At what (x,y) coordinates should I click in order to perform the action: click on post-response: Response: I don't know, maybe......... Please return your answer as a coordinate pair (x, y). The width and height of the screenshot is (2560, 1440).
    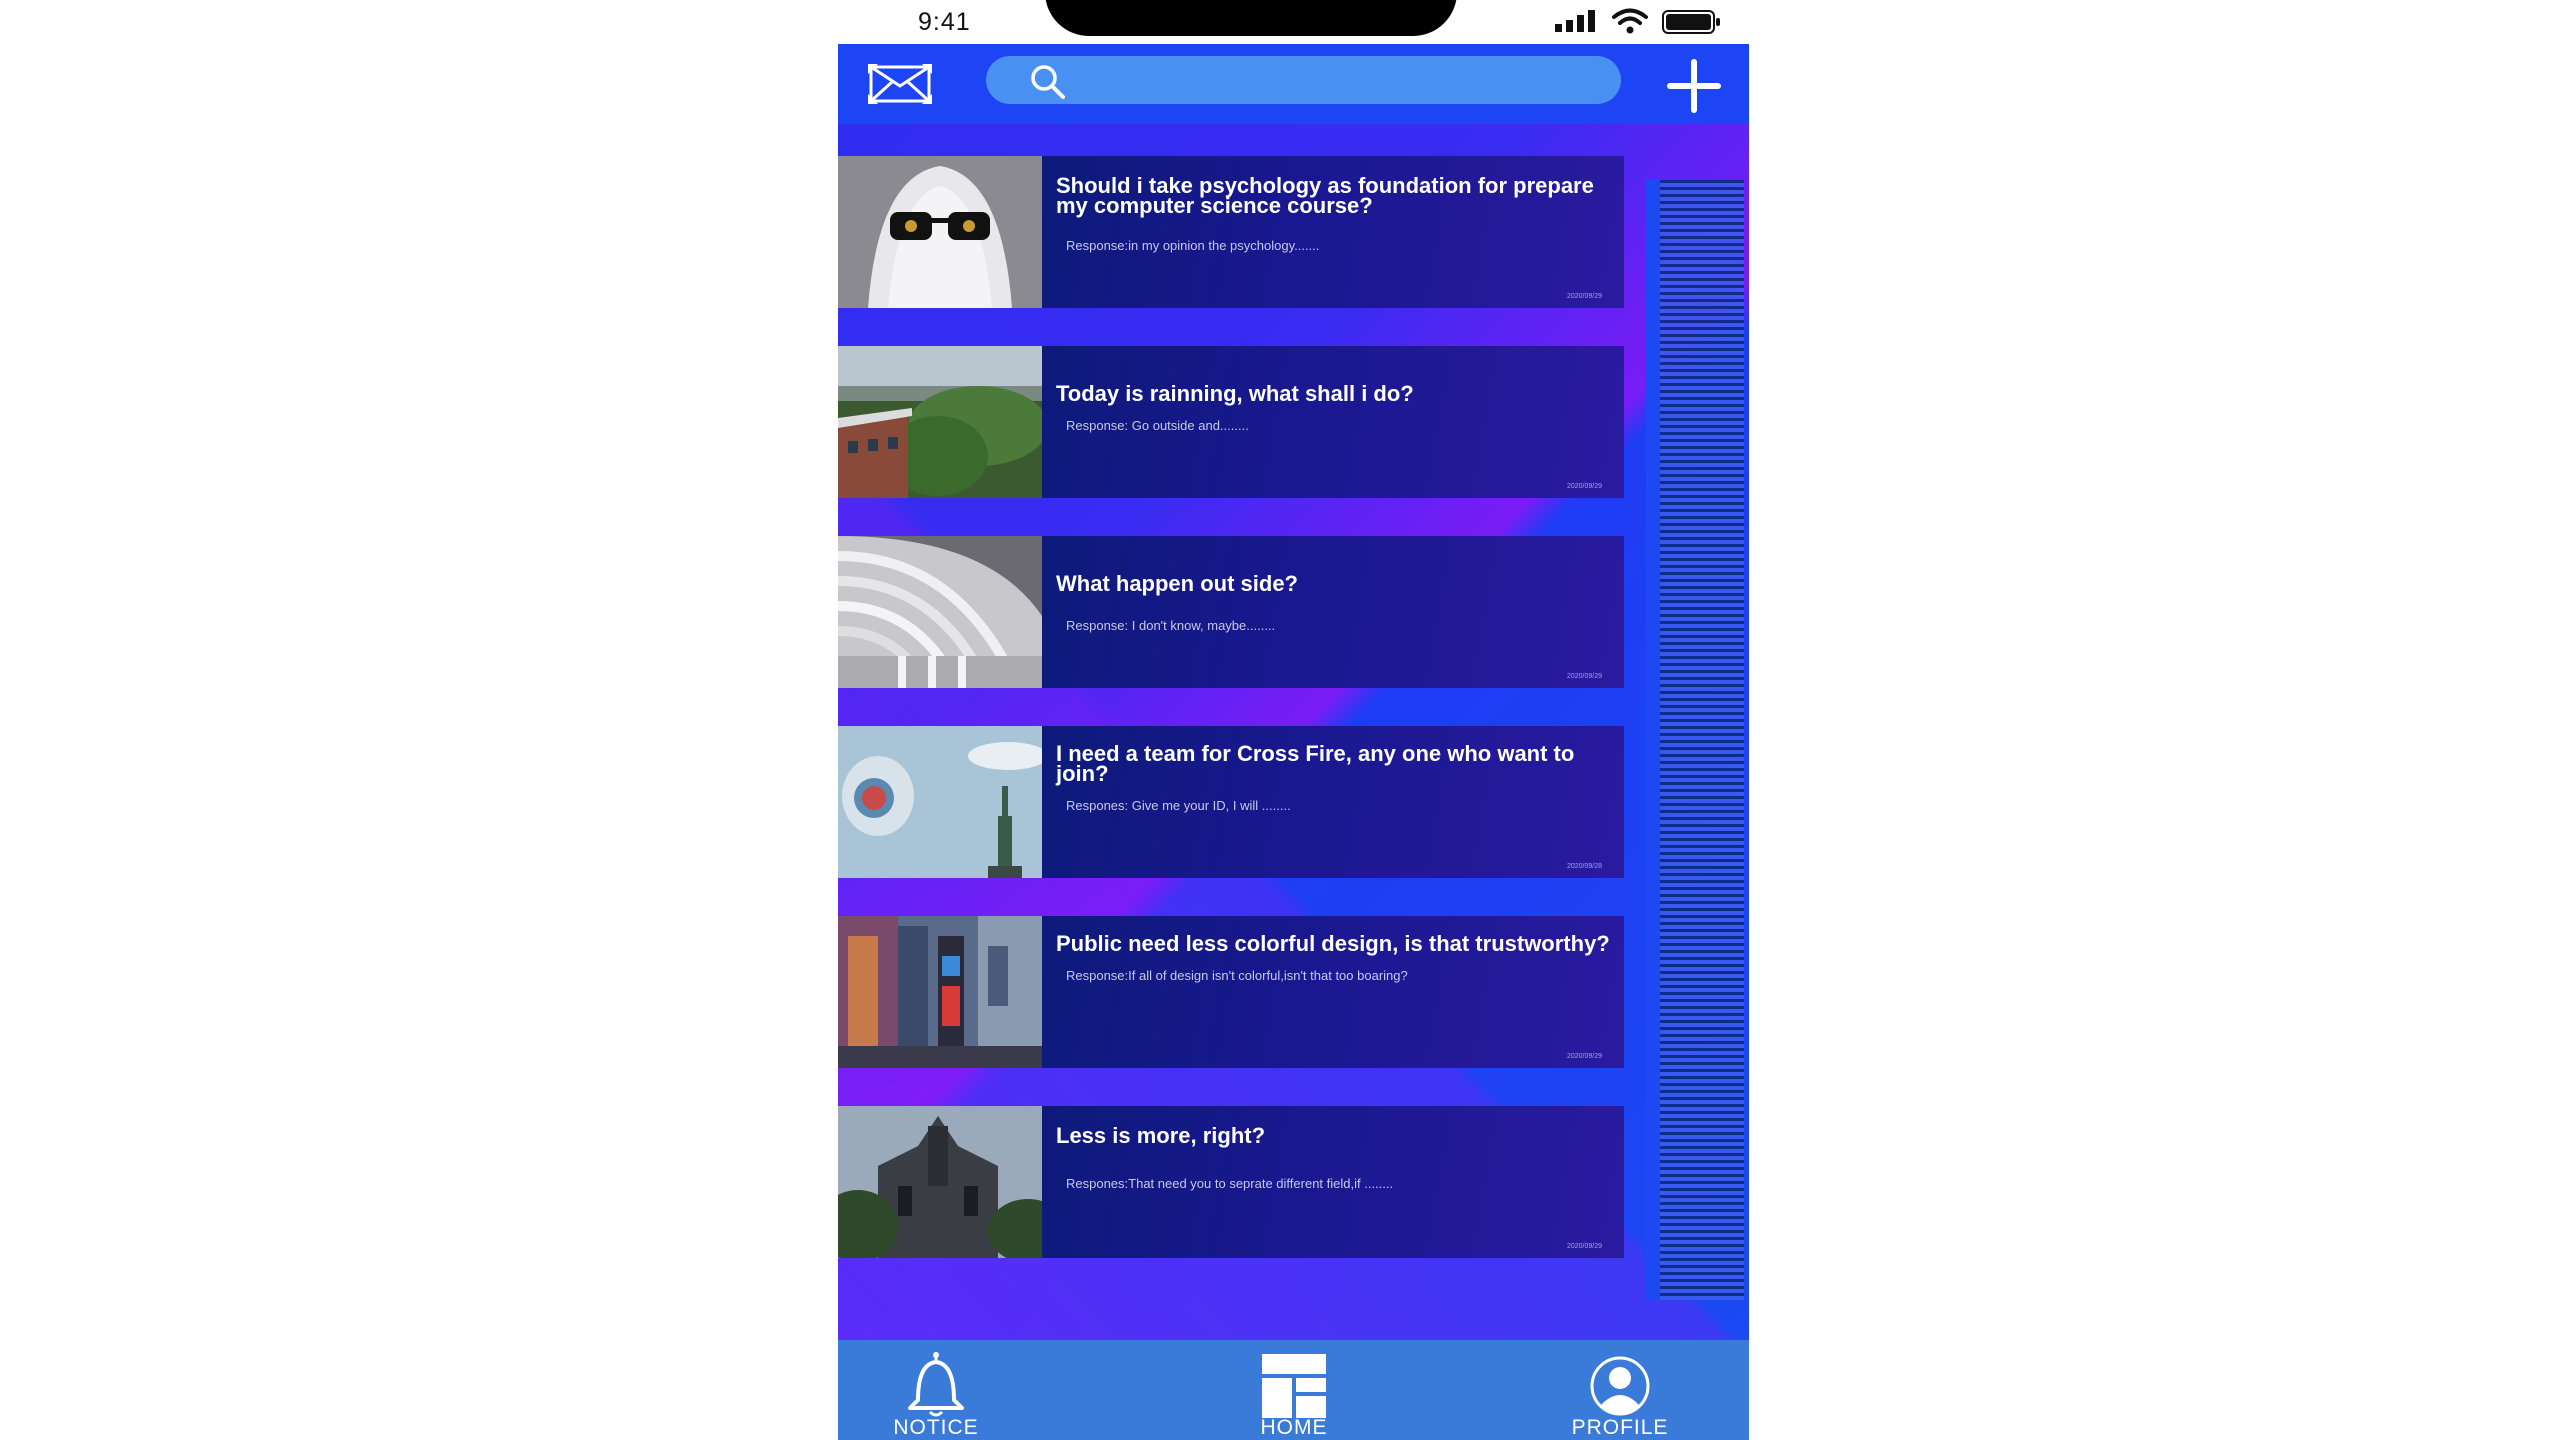
    Looking at the image, I should click on (1171, 625).